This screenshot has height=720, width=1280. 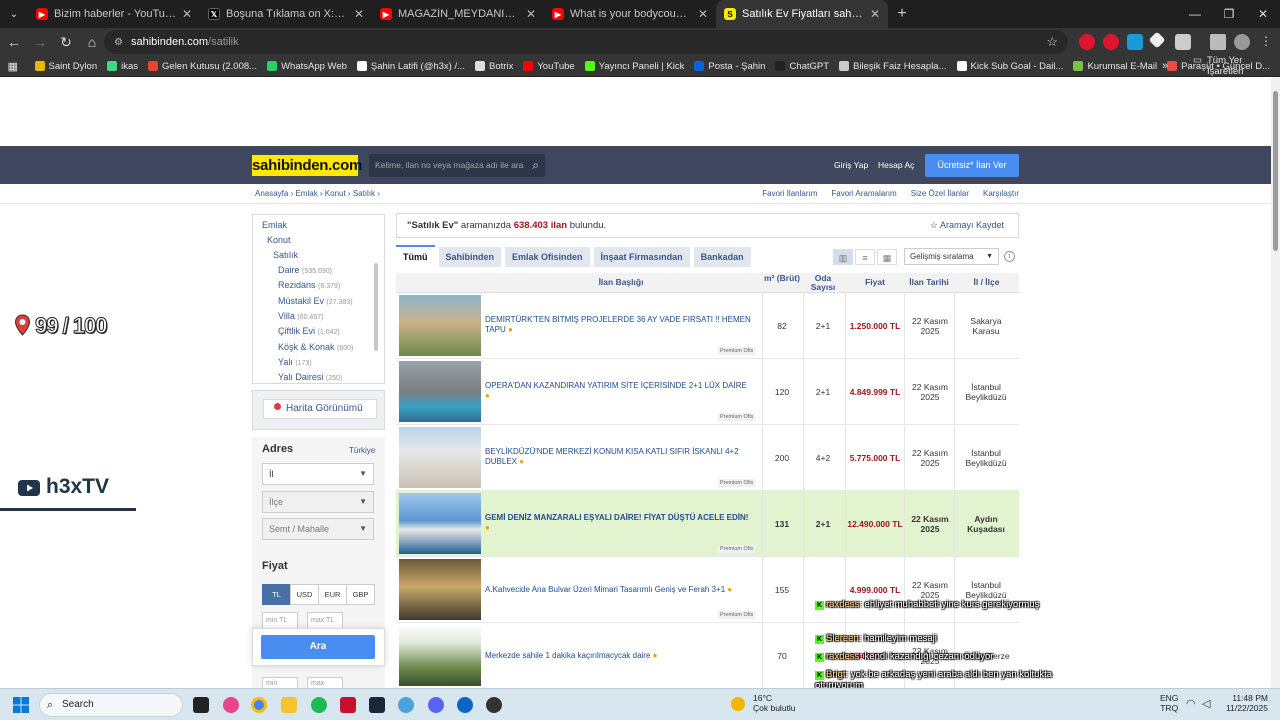 I want to click on browser-tab: ▶ Bizim haberler - YouTube ✕, so click(x=114, y=14).